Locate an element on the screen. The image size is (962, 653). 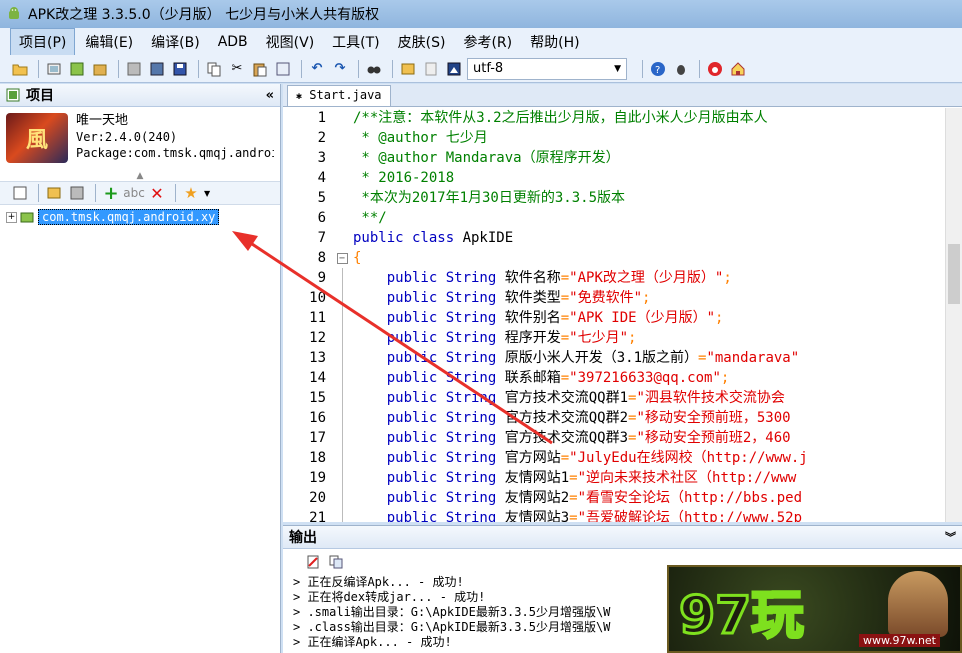
watermark-url: www.97w.net is located at coordinates (899, 640).